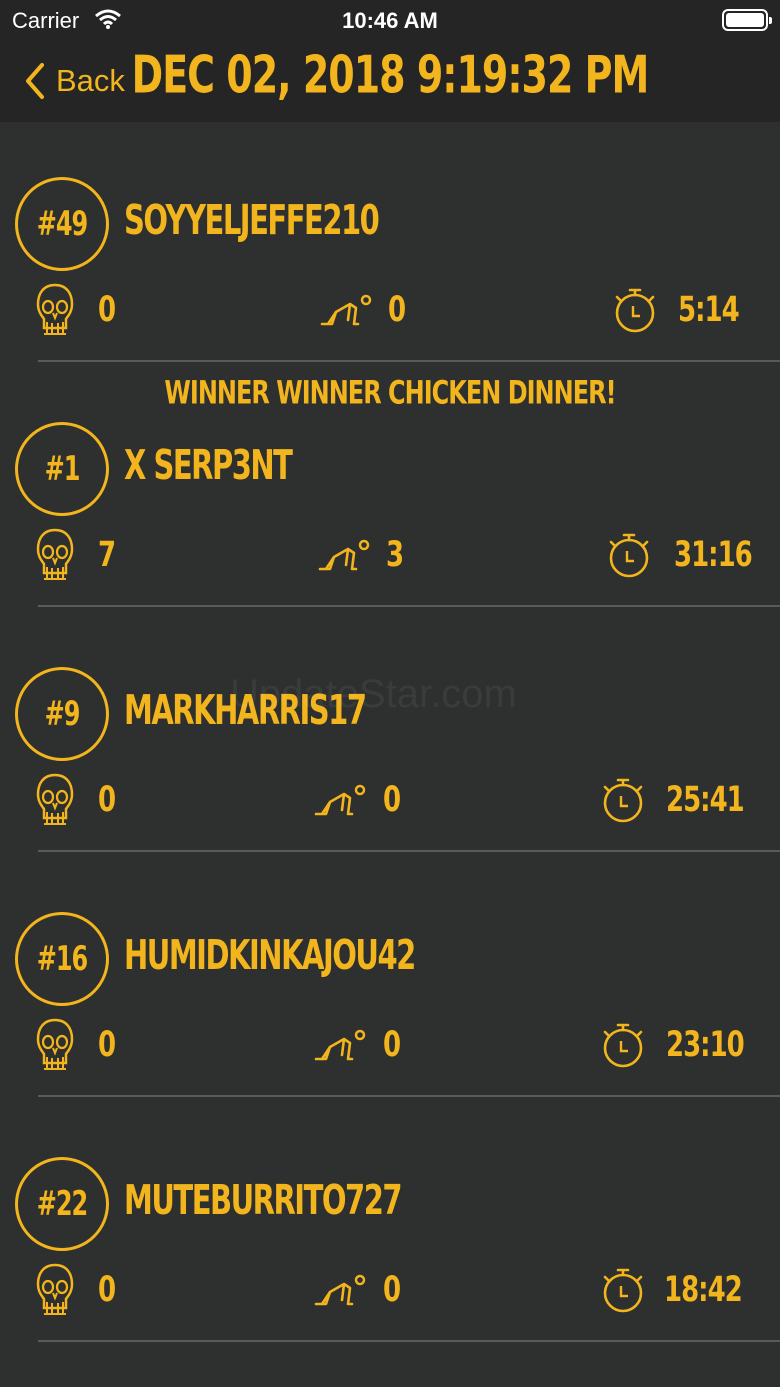 The image size is (780, 1387). I want to click on rank-label: #16, so click(62, 959).